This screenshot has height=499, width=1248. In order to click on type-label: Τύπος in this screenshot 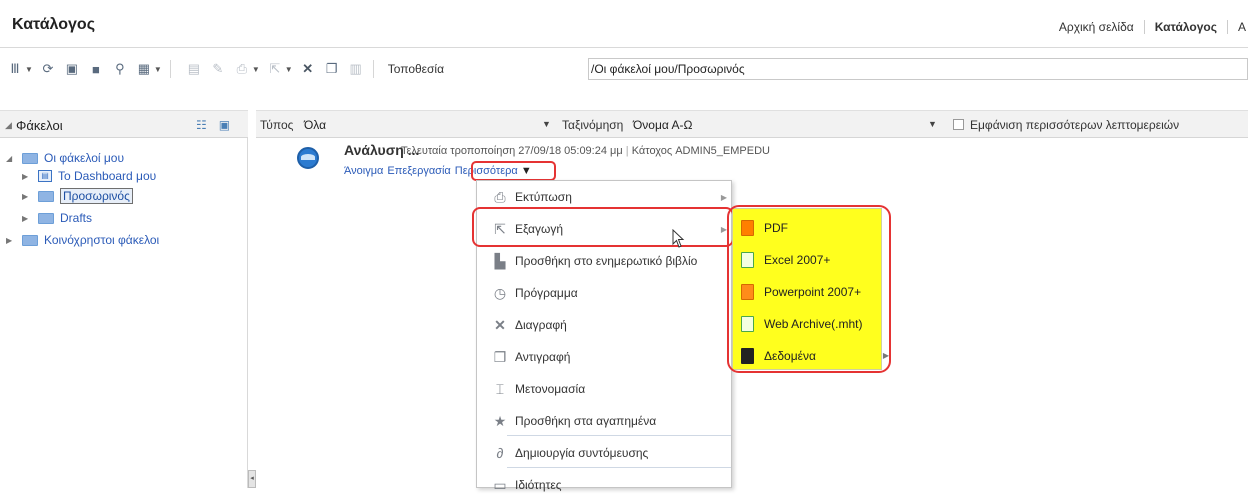, I will do `click(277, 125)`.